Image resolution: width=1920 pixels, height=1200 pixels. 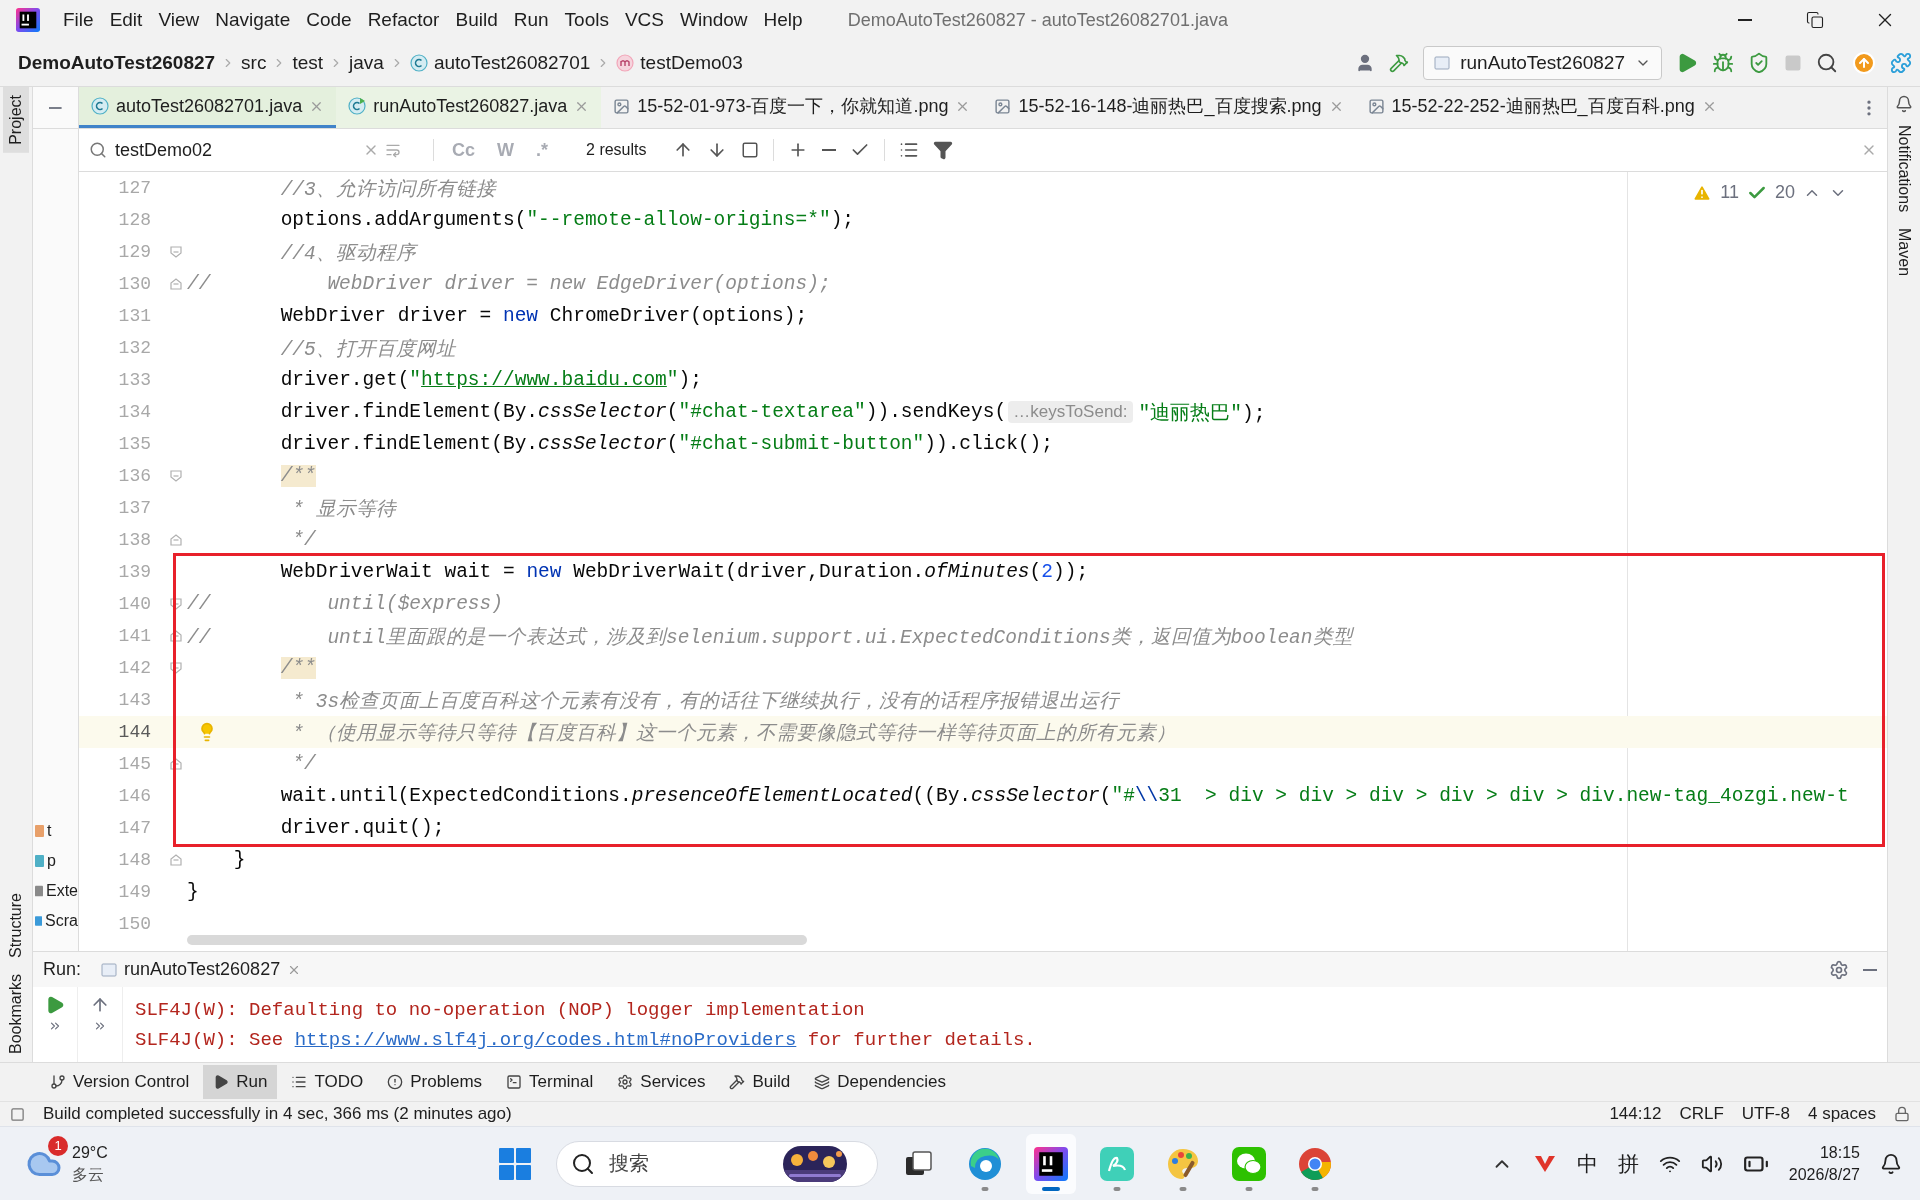 What do you see at coordinates (1051, 1163) in the screenshot?
I see `taskbar-app` at bounding box center [1051, 1163].